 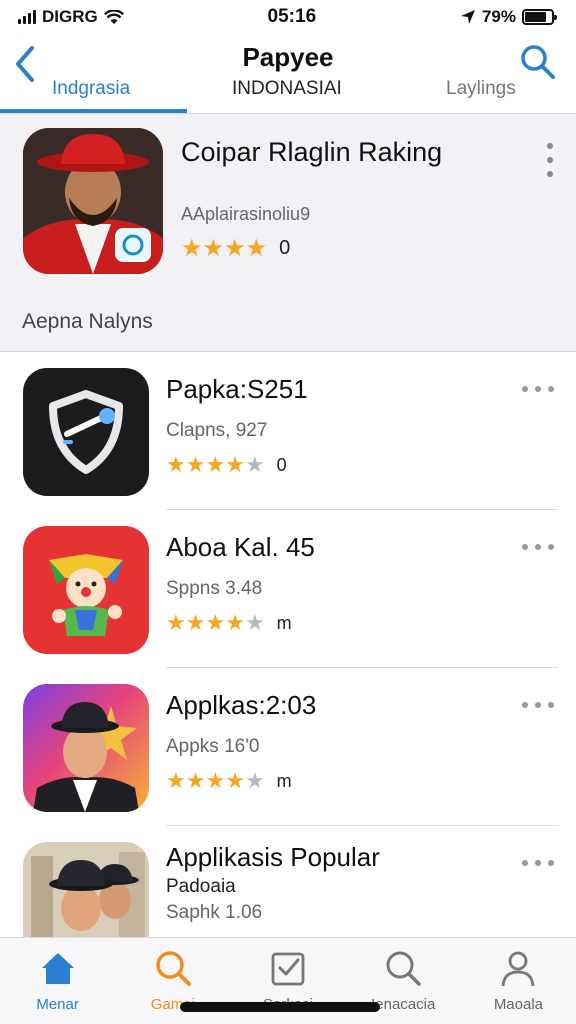 I want to click on app-subtitle: Appks 16'0, so click(x=213, y=746).